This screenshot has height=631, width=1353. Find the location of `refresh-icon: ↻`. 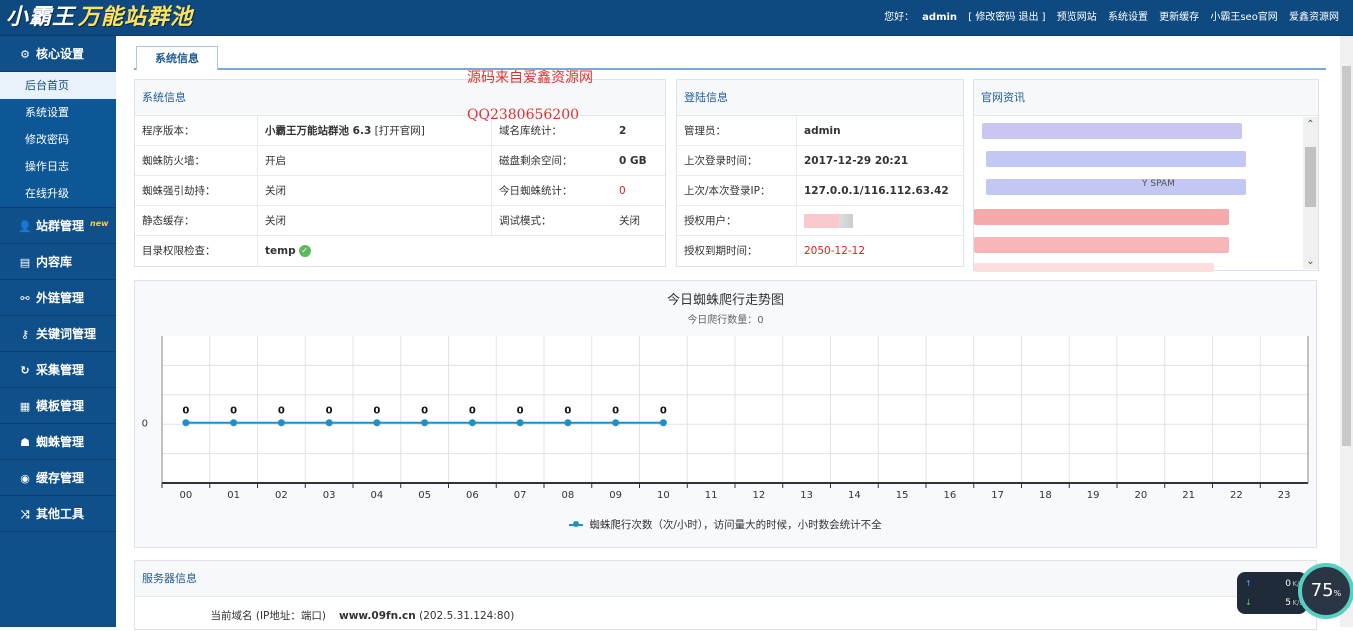

refresh-icon: ↻ is located at coordinates (25, 370).